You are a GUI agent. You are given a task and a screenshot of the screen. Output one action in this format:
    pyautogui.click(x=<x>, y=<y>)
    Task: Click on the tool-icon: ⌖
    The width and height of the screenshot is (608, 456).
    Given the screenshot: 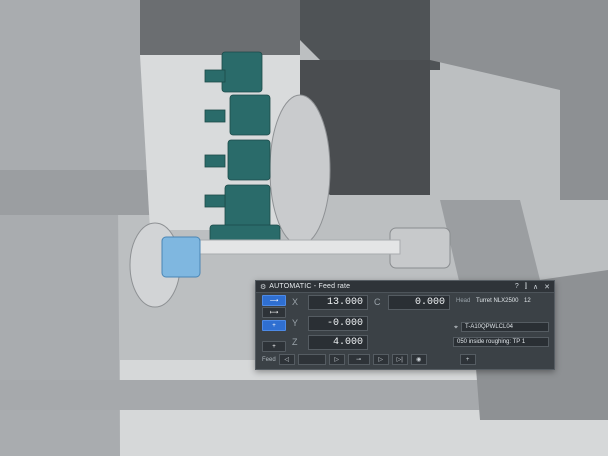 What is the action you would take?
    pyautogui.click(x=456, y=327)
    